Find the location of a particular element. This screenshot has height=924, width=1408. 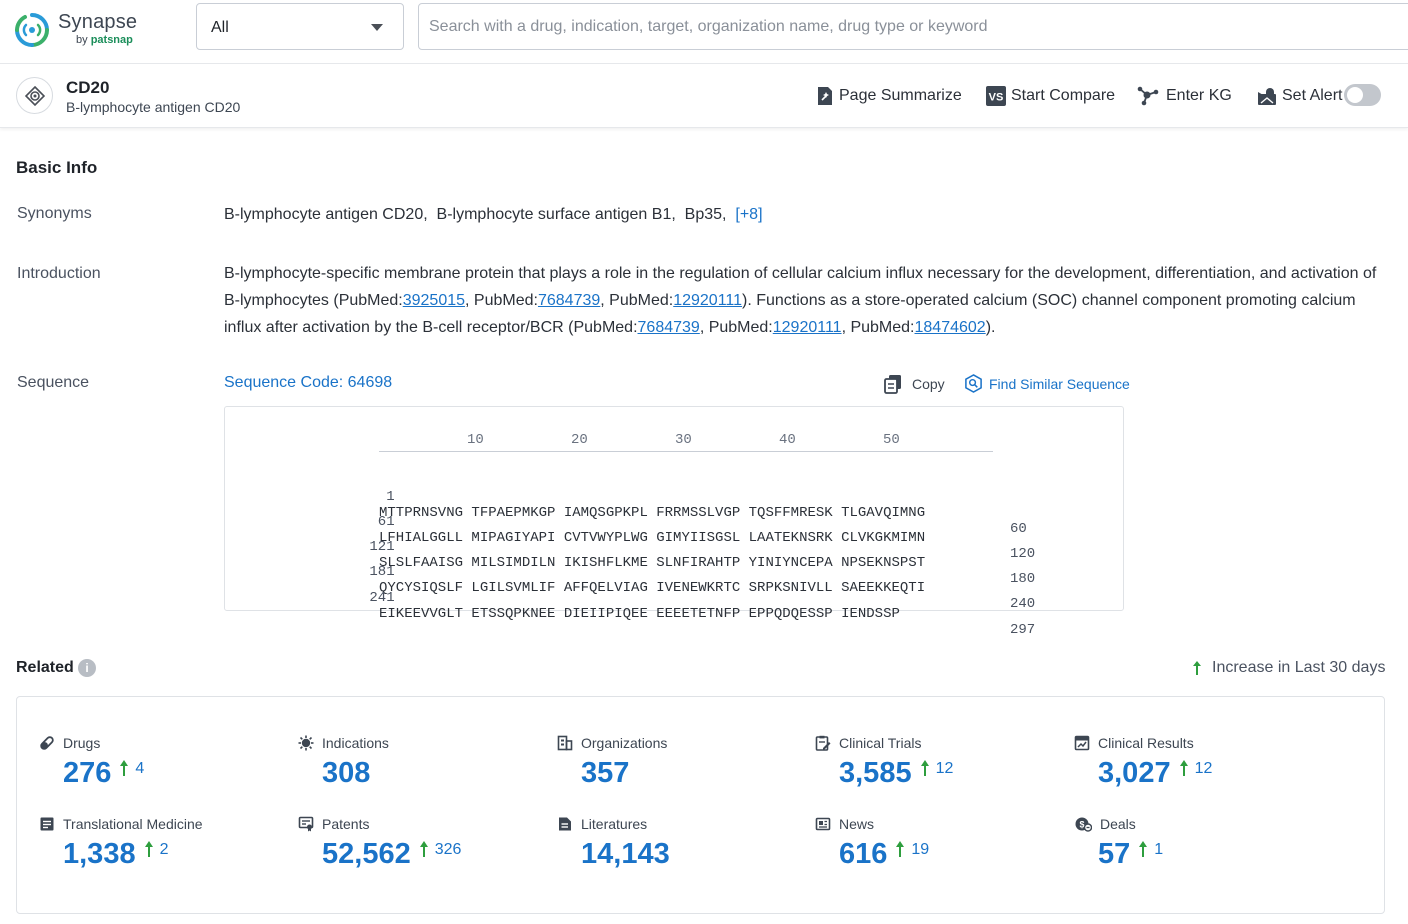

newspaper-icon is located at coordinates (823, 824).